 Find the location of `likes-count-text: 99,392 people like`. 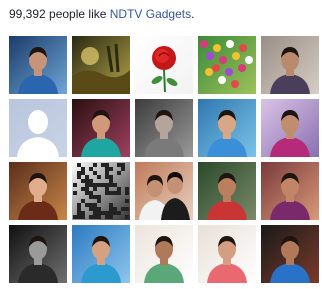

likes-count-text: 99,392 people like is located at coordinates (59, 14).